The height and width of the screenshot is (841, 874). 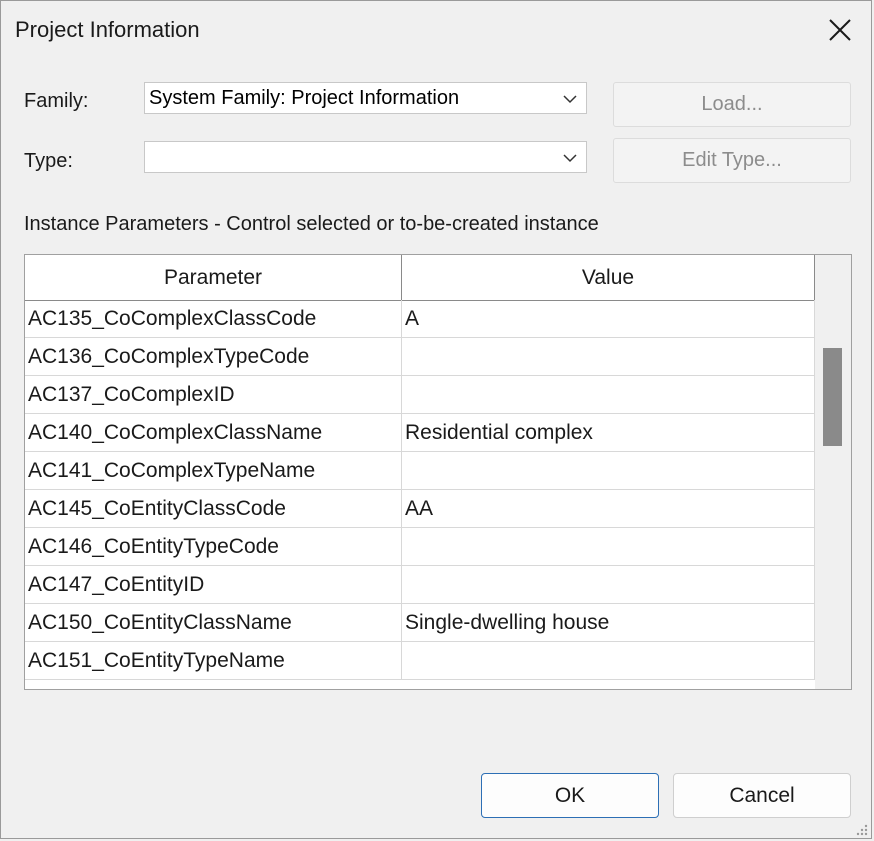 What do you see at coordinates (213, 661) in the screenshot?
I see `parameter-cell: AC151_CoEntityTypeName` at bounding box center [213, 661].